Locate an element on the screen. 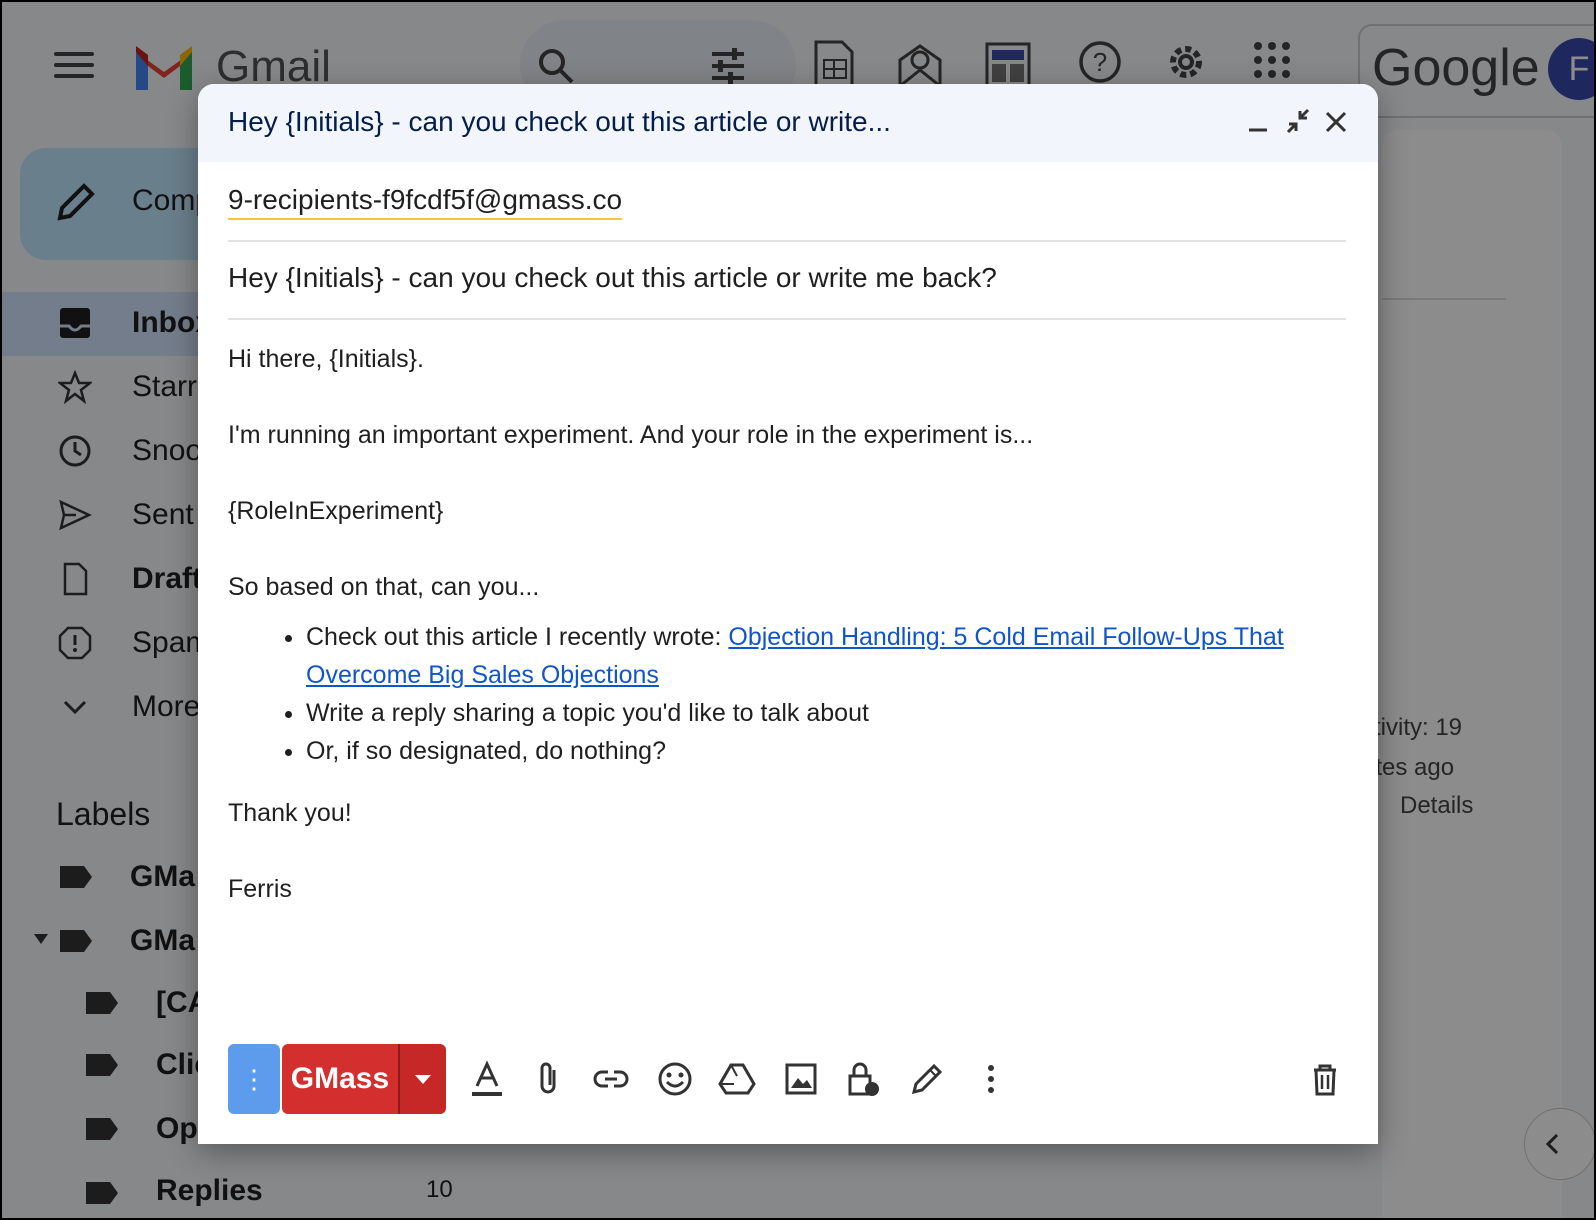  drive-icon is located at coordinates (737, 1079).